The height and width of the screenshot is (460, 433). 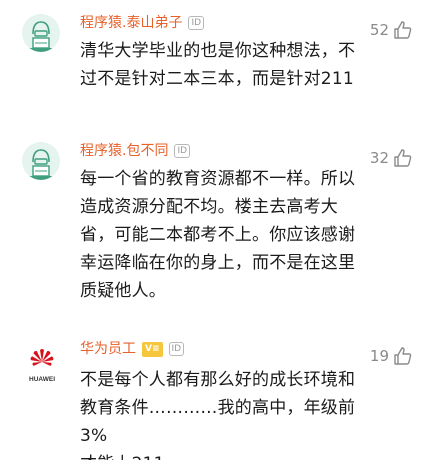 What do you see at coordinates (218, 51) in the screenshot?
I see `comment-line: 清华大学毕业的也是你这种想法，不` at bounding box center [218, 51].